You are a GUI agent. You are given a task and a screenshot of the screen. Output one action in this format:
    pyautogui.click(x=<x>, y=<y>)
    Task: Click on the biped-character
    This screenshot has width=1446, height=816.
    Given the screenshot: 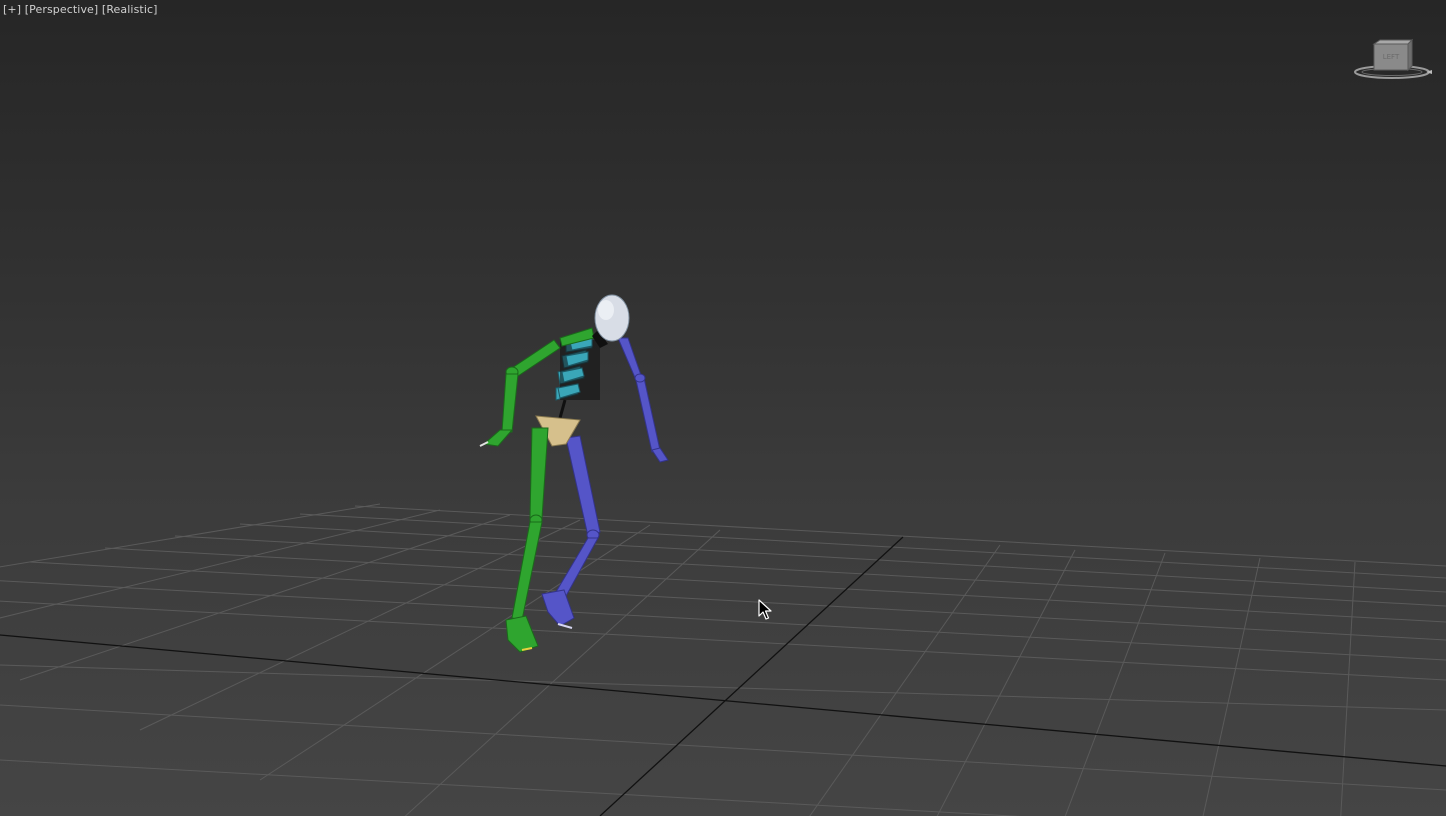 What is the action you would take?
    pyautogui.click(x=574, y=473)
    